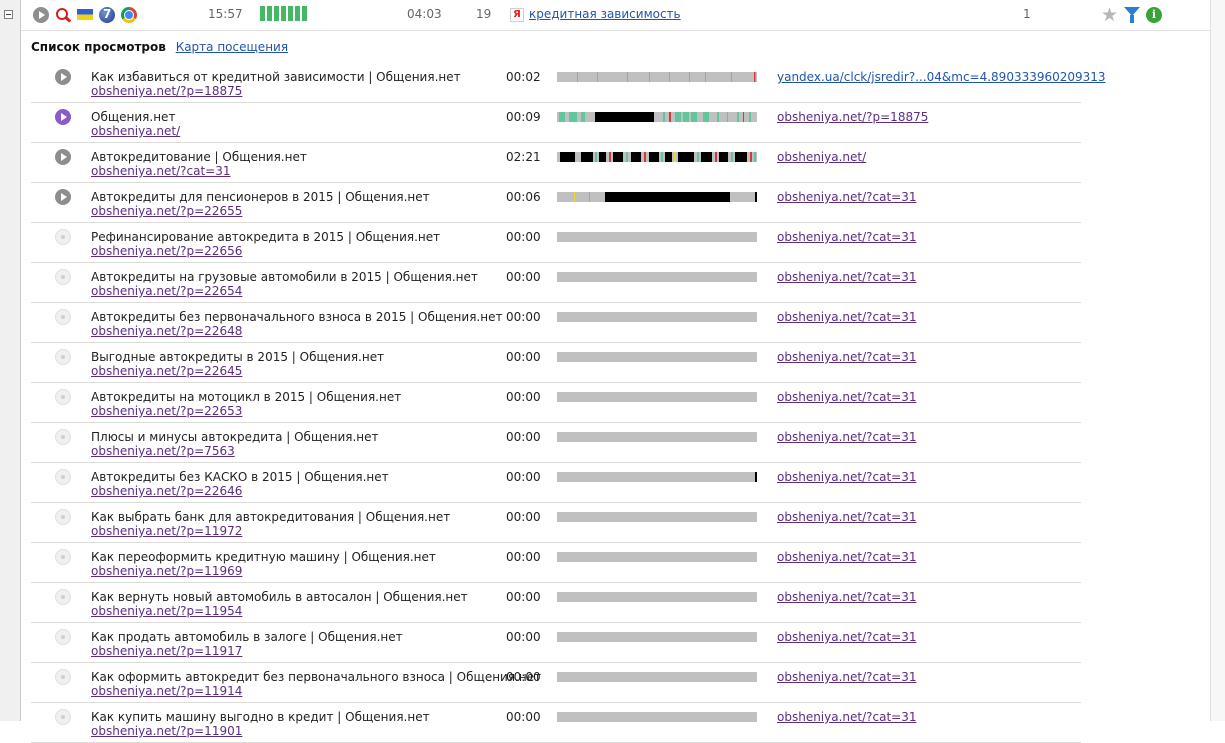 The width and height of the screenshot is (1225, 743). I want to click on page-url-link: obsheniya.net/?p=22645, so click(166, 371).